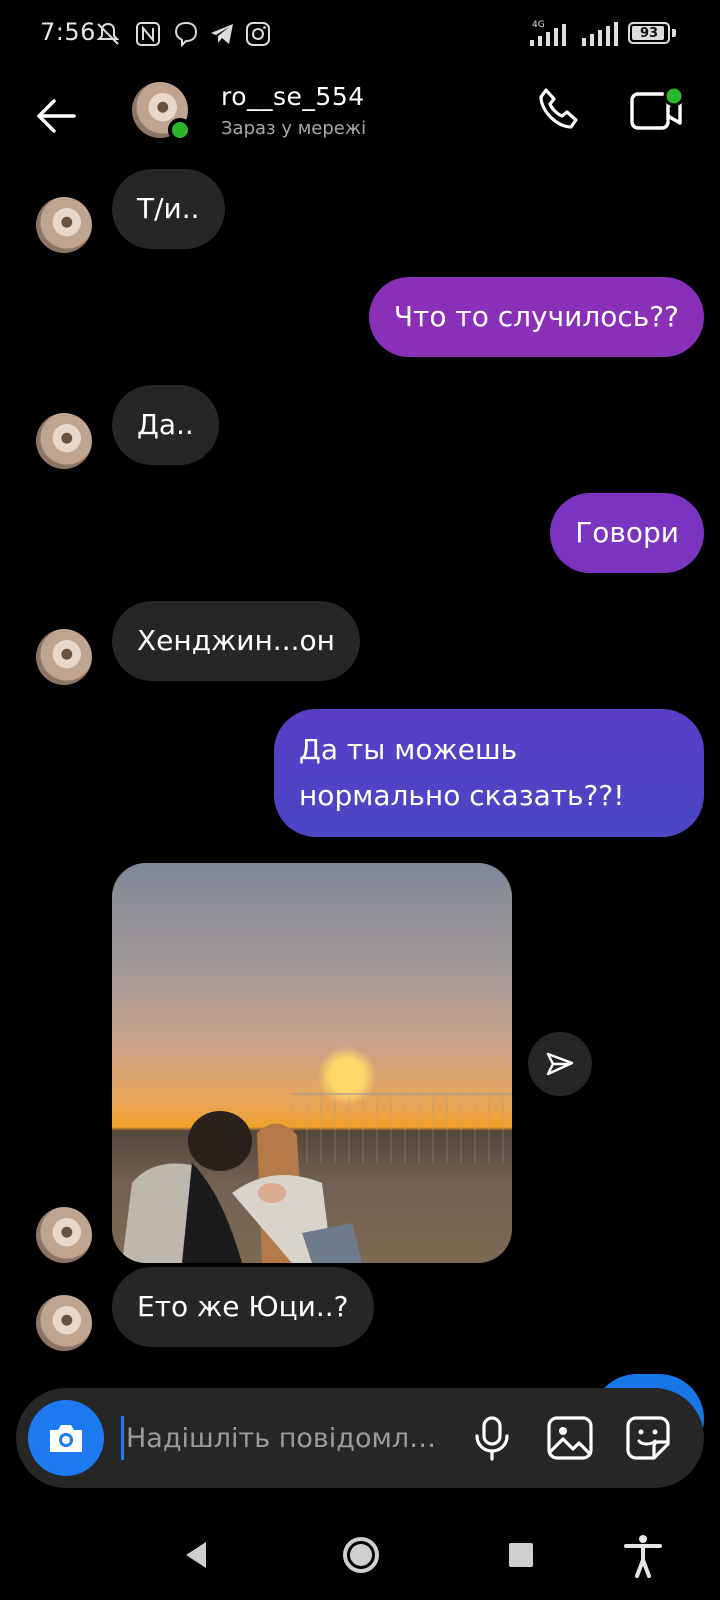  I want to click on nav-recents-icon, so click(521, 1555).